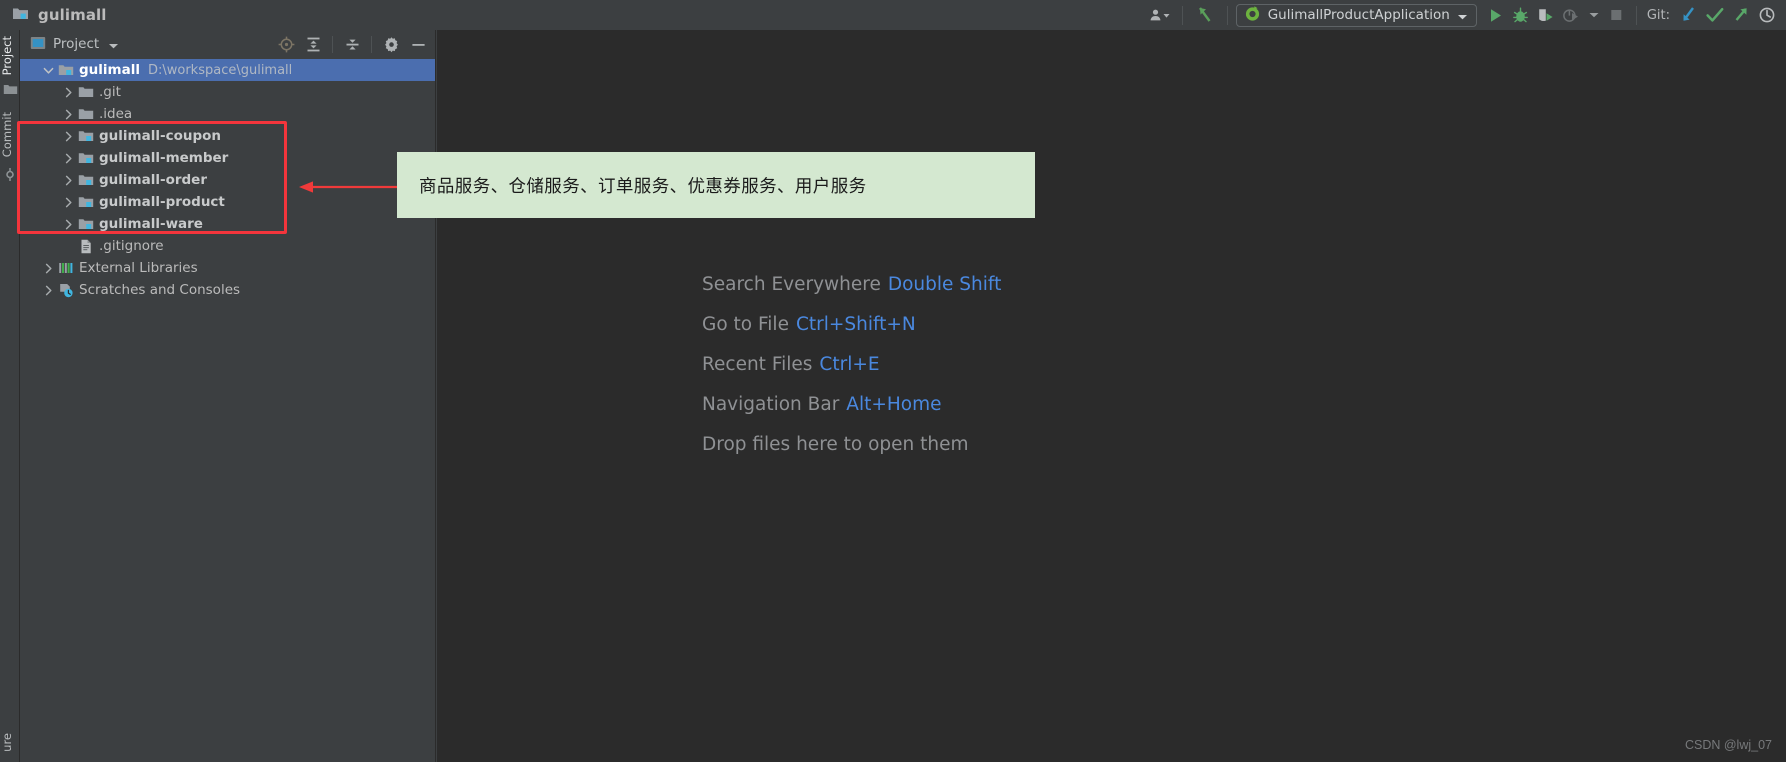 This screenshot has height=762, width=1786. Describe the element at coordinates (1520, 15) in the screenshot. I see `debug-icon` at that location.